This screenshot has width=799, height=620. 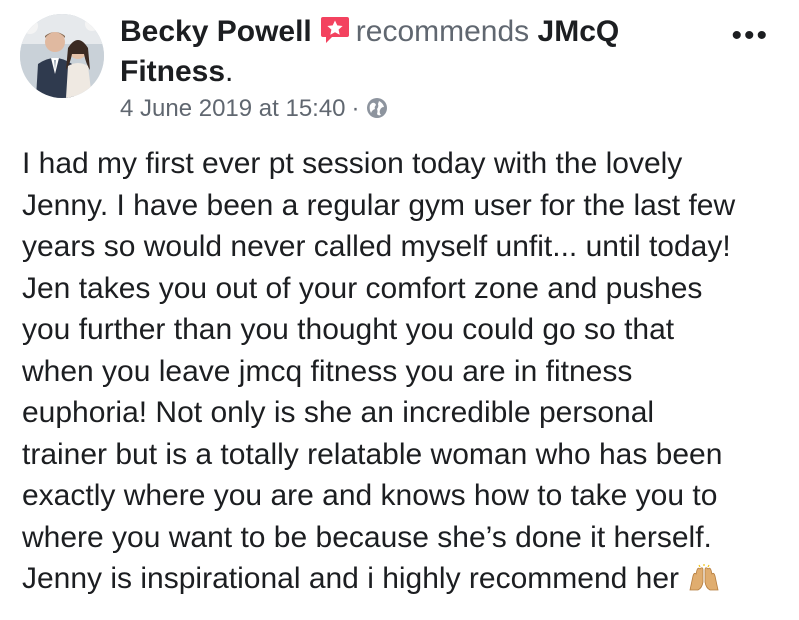 What do you see at coordinates (172, 71) in the screenshot?
I see `page-name-link-continued: Fitness` at bounding box center [172, 71].